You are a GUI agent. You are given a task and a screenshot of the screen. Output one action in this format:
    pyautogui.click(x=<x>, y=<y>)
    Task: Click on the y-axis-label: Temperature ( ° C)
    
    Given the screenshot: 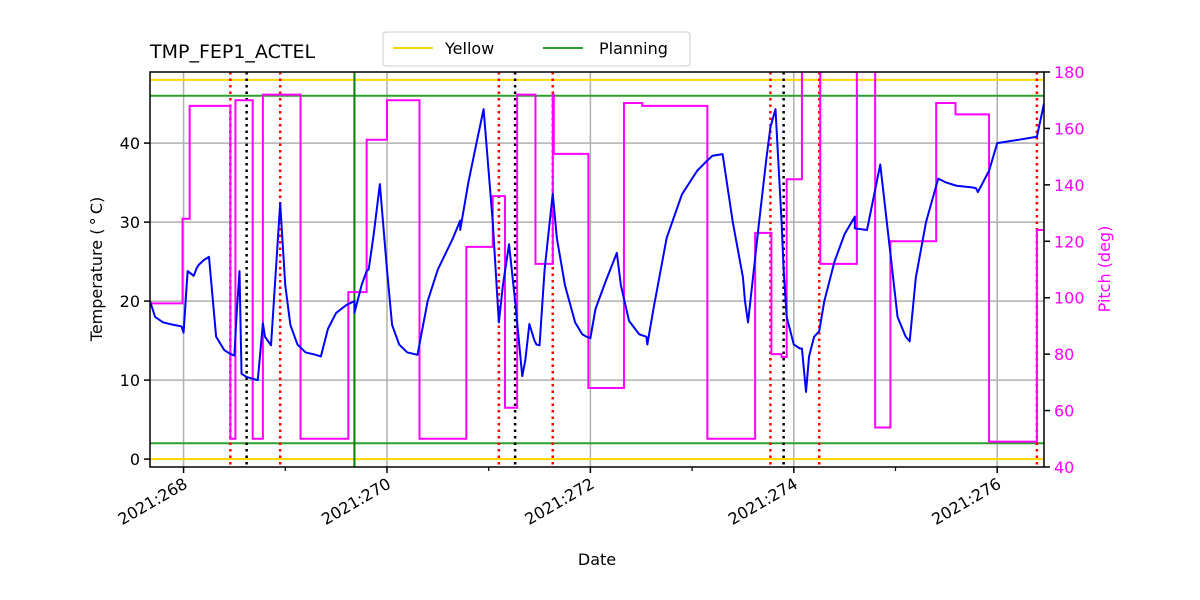 What is the action you would take?
    pyautogui.click(x=96, y=269)
    